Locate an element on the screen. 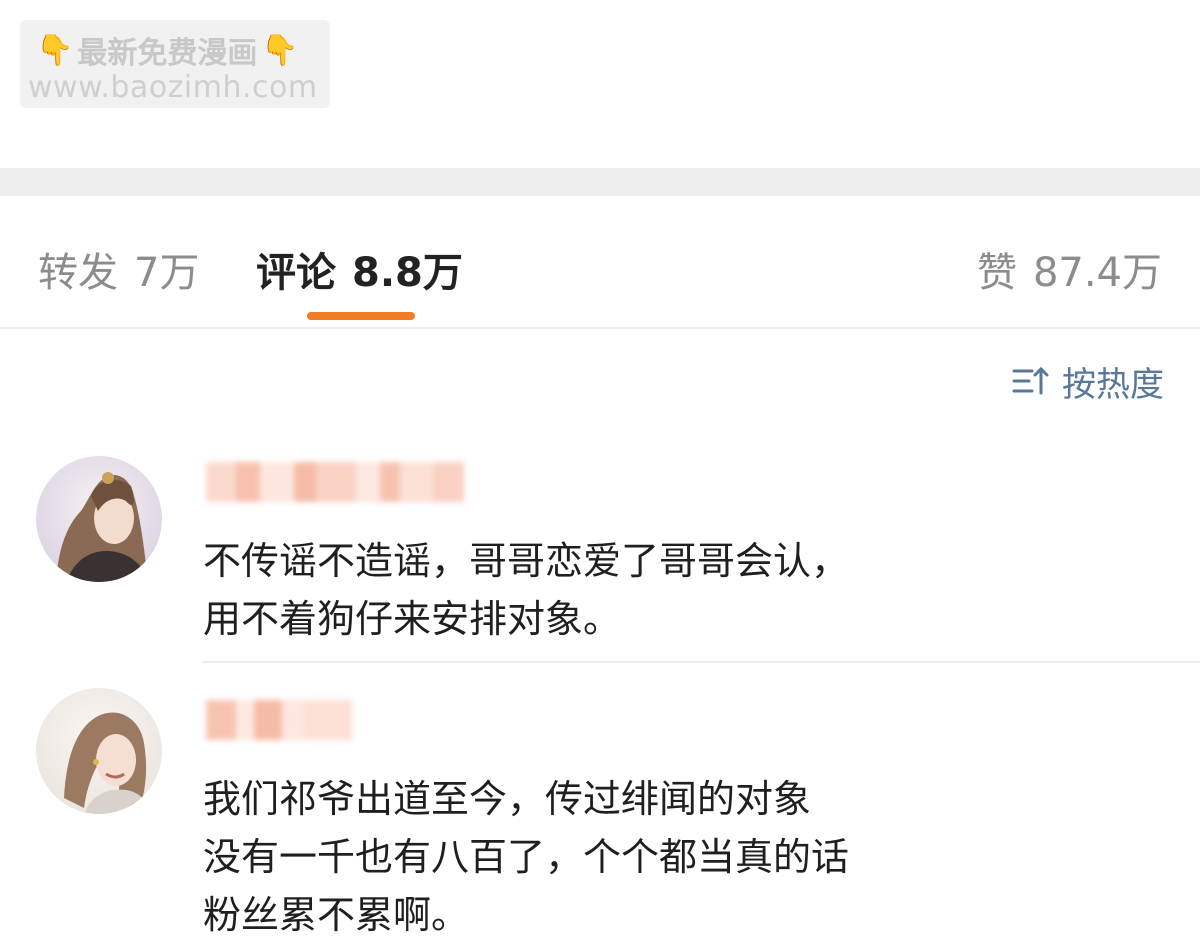 The height and width of the screenshot is (937, 1200). comment-line: 没有一千也有八百了，个个都当真的话 is located at coordinates (526, 857).